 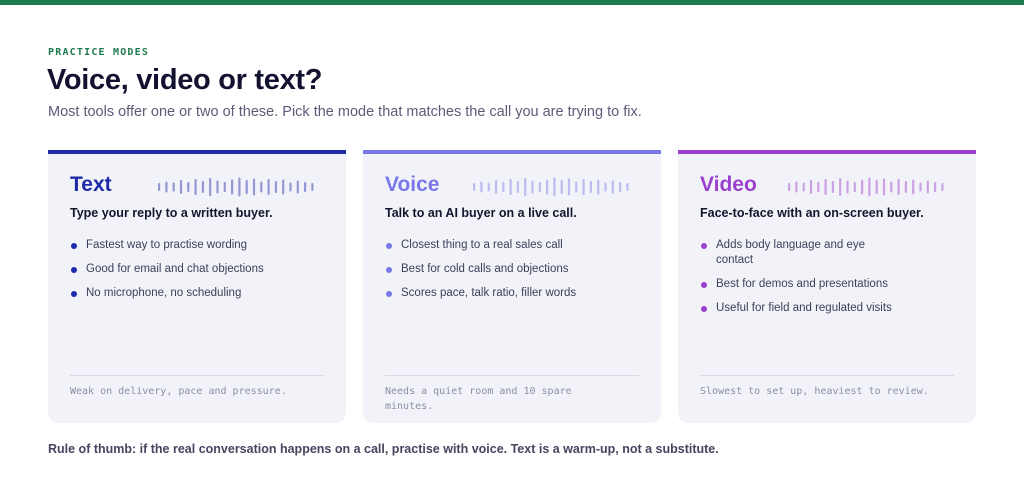 What do you see at coordinates (412, 184) in the screenshot?
I see `card-title: Voice` at bounding box center [412, 184].